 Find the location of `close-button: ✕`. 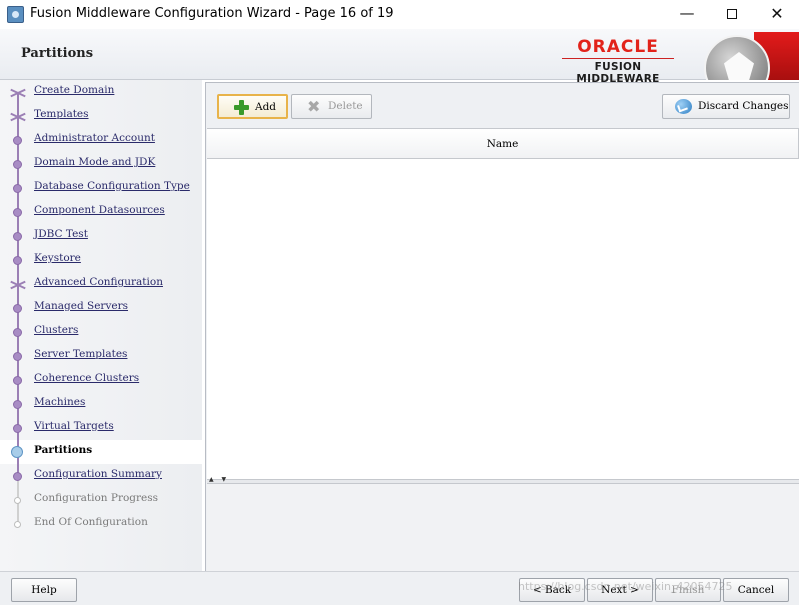

close-button: ✕ is located at coordinates (776, 14).